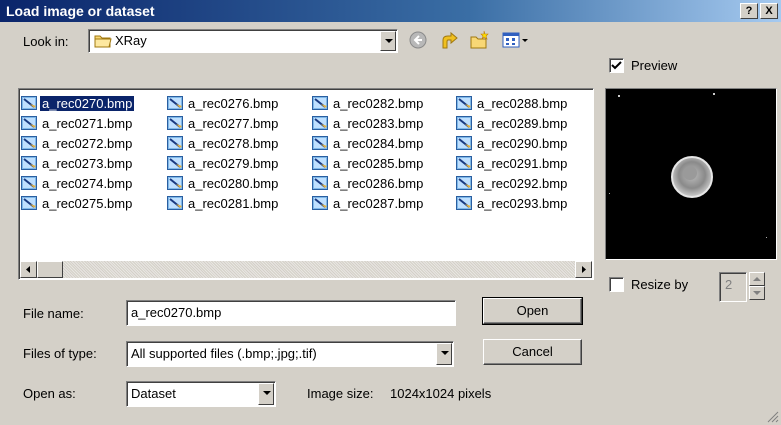  What do you see at coordinates (749, 11) in the screenshot?
I see `help-button: ?` at bounding box center [749, 11].